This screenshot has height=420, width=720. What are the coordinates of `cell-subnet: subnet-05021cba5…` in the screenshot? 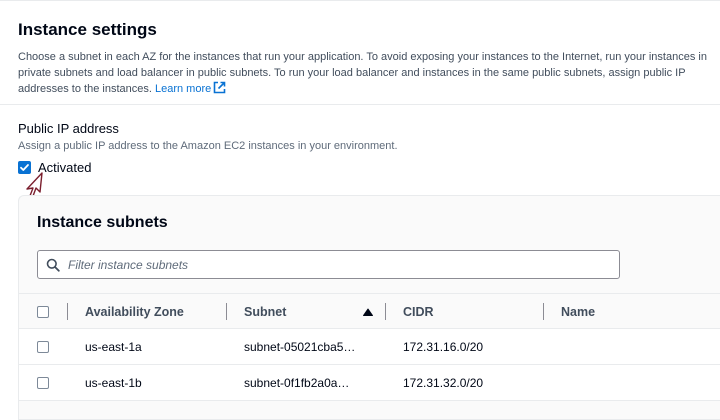 It's located at (300, 347).